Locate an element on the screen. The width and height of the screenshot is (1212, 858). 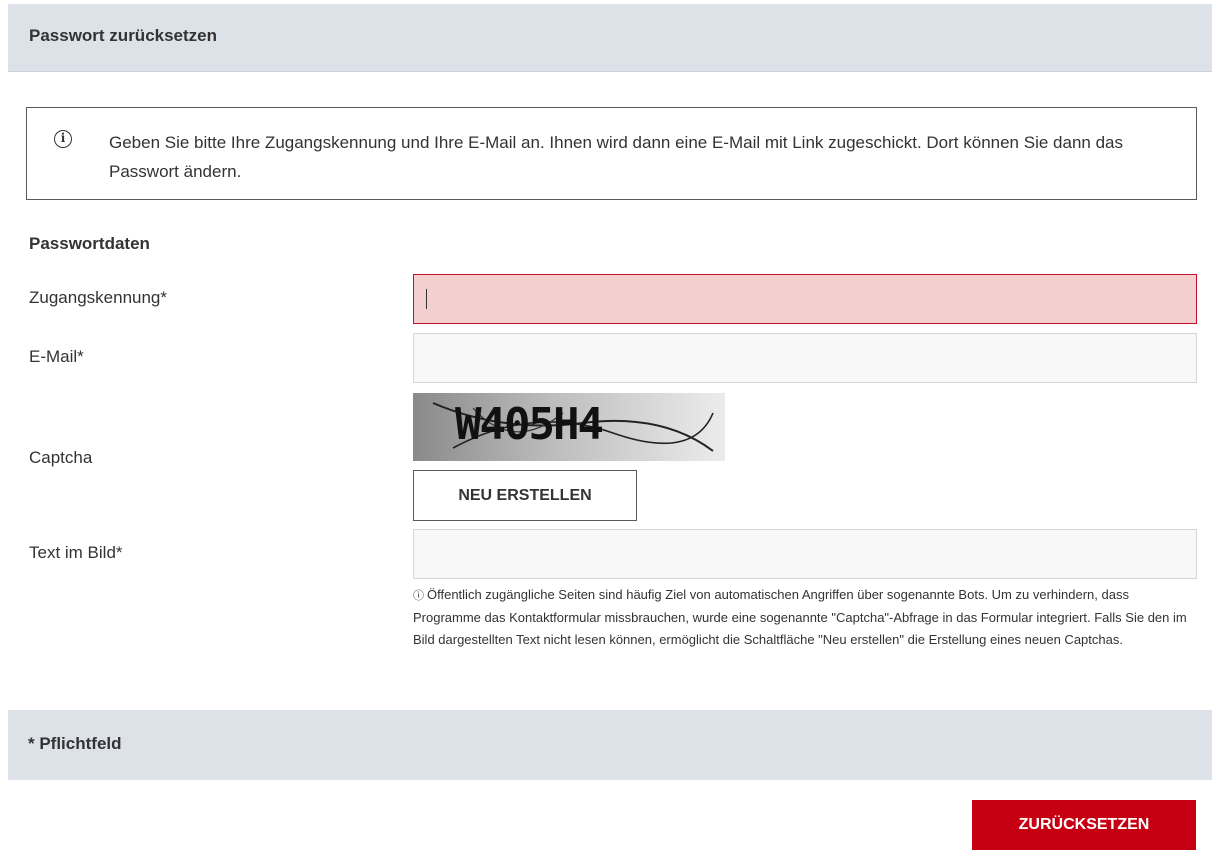
info-circle-icon: i is located at coordinates (63, 139).